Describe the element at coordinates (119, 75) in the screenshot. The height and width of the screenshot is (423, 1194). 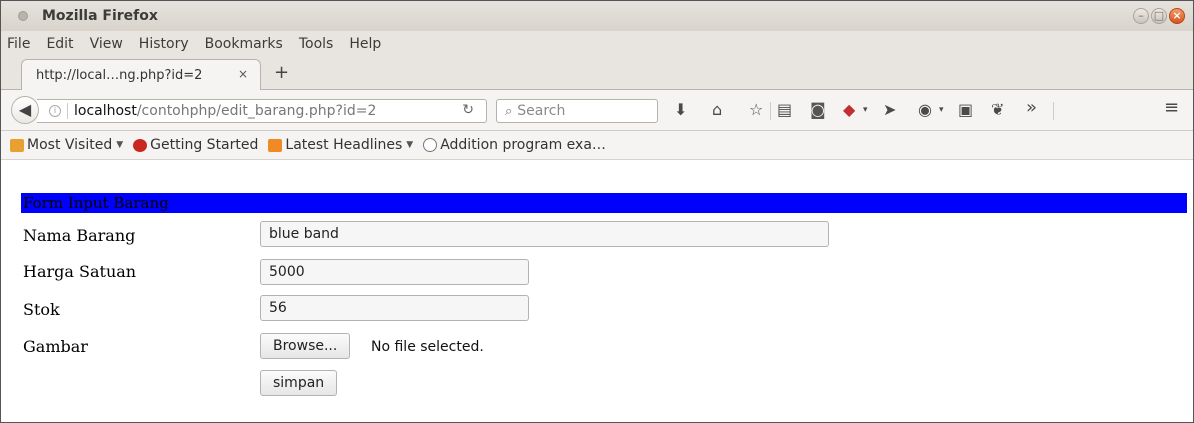
I see `tab-title: http://local…ng.php?id=2` at that location.